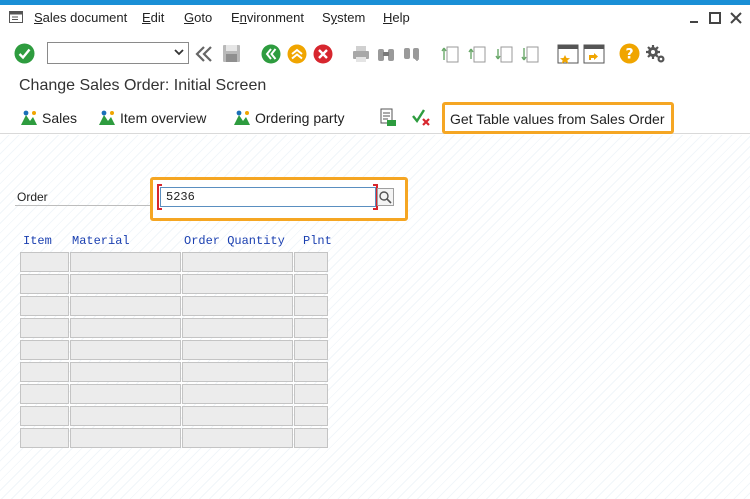 The height and width of the screenshot is (499, 750). What do you see at coordinates (204, 54) in the screenshot?
I see `back-double-chevron-icon` at bounding box center [204, 54].